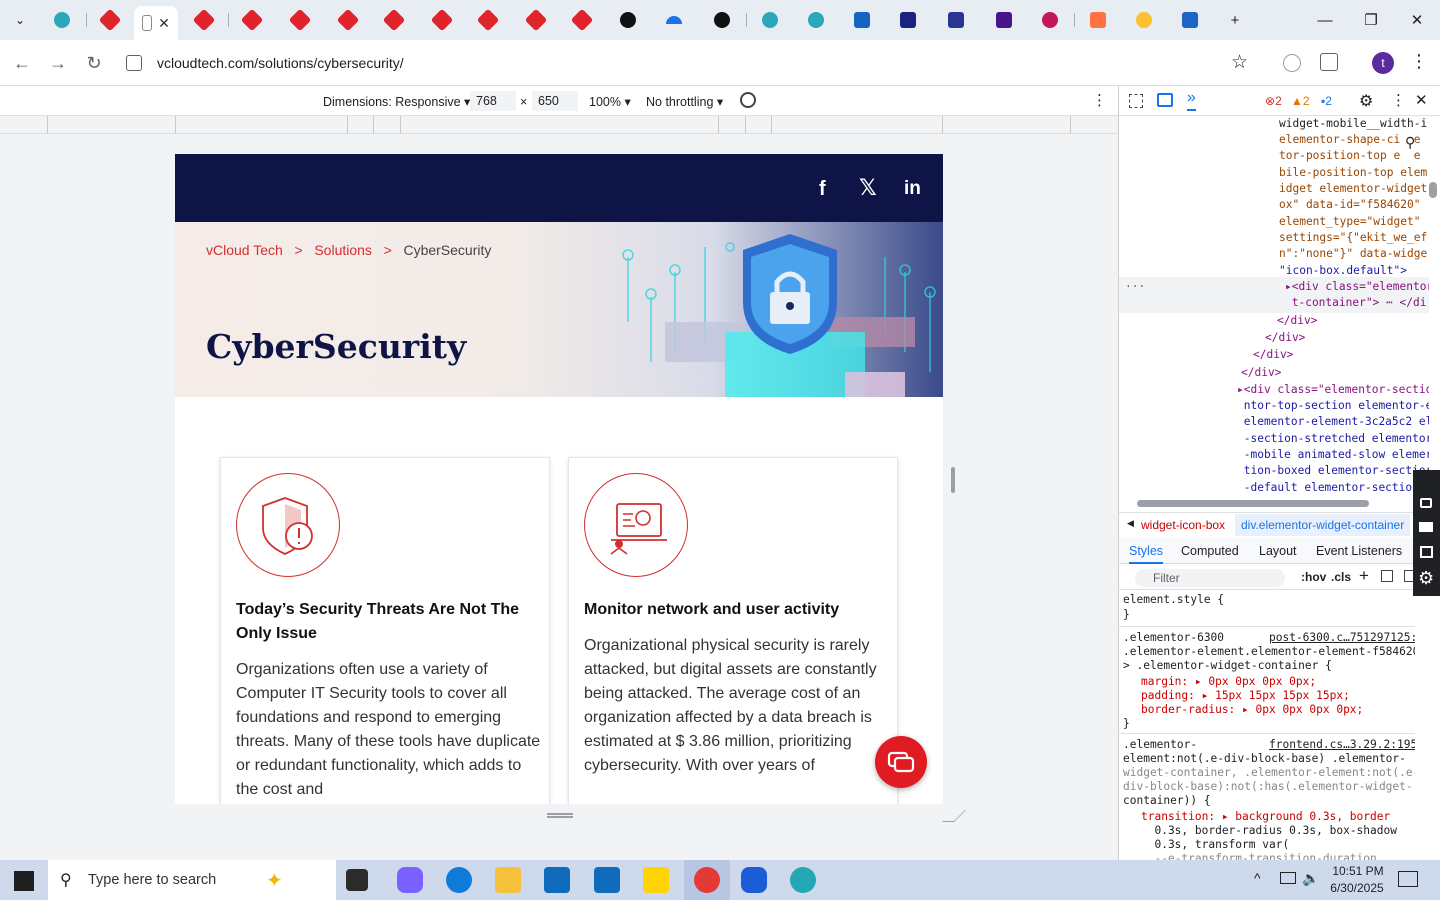 The image size is (1440, 900). What do you see at coordinates (1417, 20) in the screenshot?
I see `close-window-button: ✕` at bounding box center [1417, 20].